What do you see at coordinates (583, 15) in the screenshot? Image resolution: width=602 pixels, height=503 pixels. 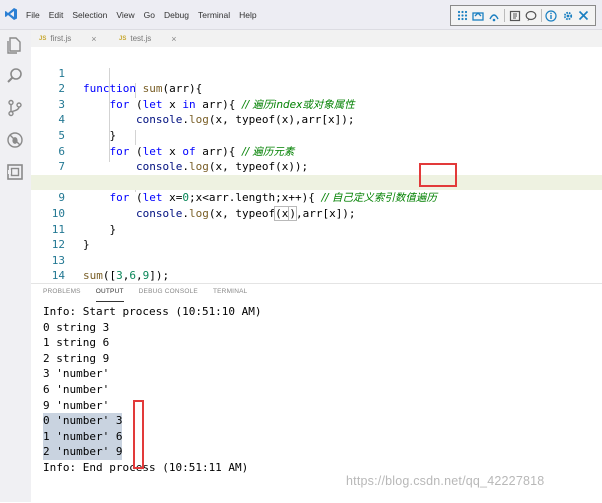 I see `stop-close-icon` at bounding box center [583, 15].